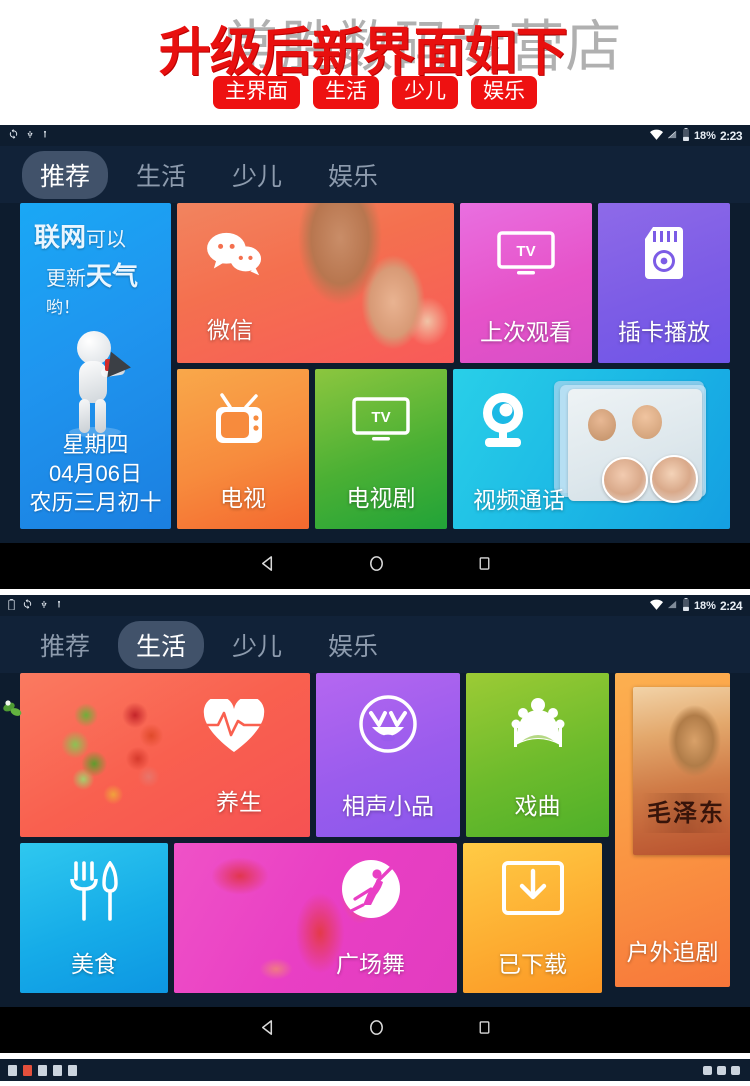  I want to click on clock-life: 2:24, so click(731, 605).